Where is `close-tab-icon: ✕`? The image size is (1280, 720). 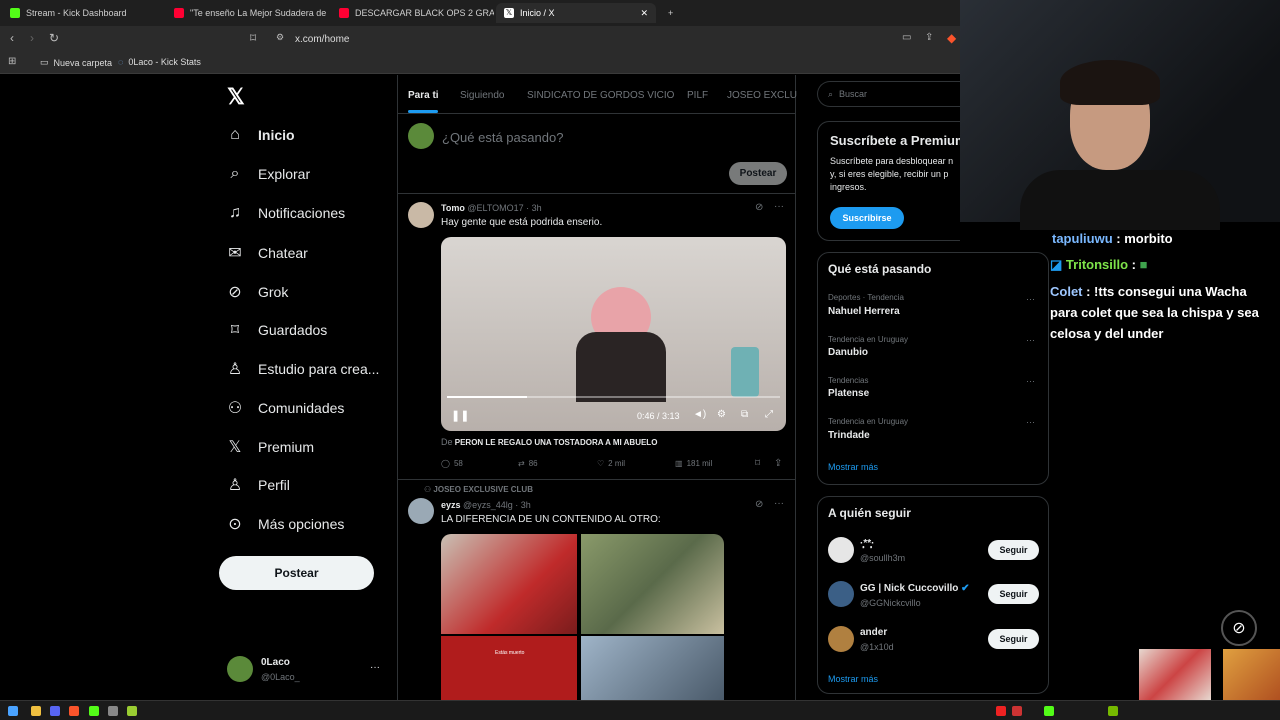
close-tab-icon: ✕ is located at coordinates (644, 13).